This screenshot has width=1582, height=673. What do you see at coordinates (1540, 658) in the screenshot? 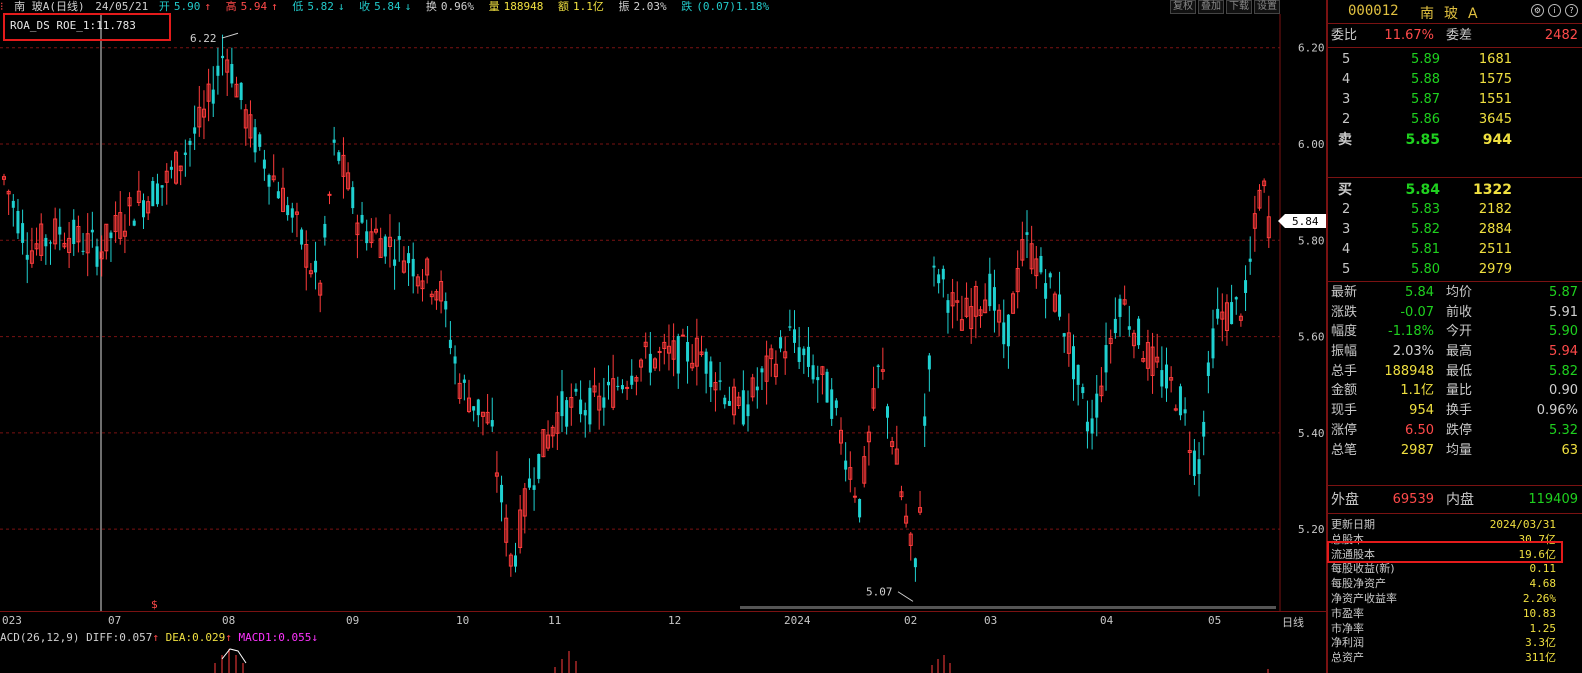
I see `finance-value: 311亿` at bounding box center [1540, 658].